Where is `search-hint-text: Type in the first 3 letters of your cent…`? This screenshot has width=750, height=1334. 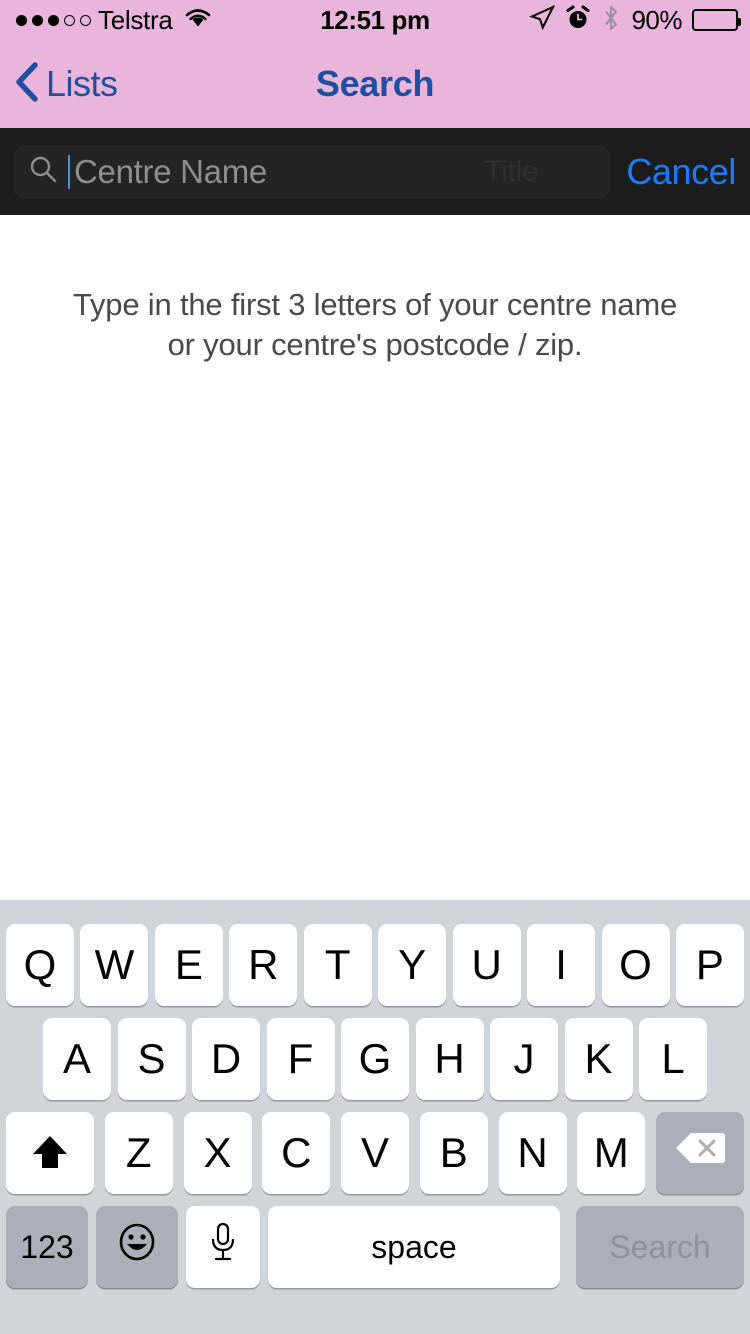 search-hint-text: Type in the first 3 letters of your cent… is located at coordinates (375, 324).